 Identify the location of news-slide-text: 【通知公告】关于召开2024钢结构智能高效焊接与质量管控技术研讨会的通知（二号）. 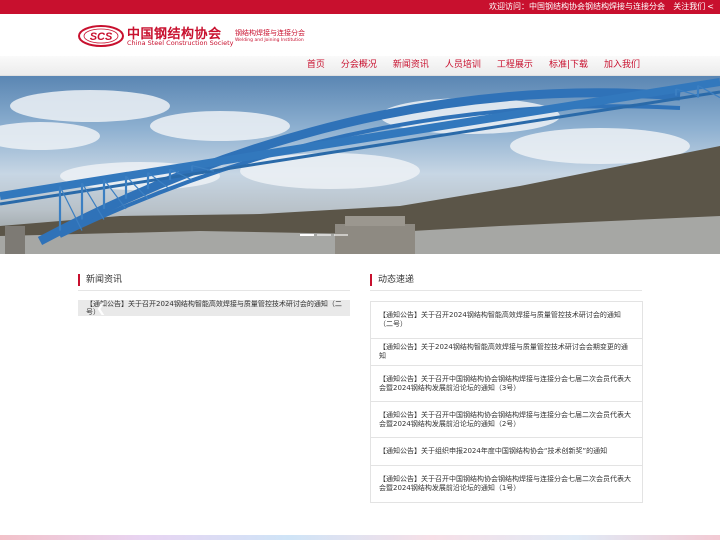
(215, 308).